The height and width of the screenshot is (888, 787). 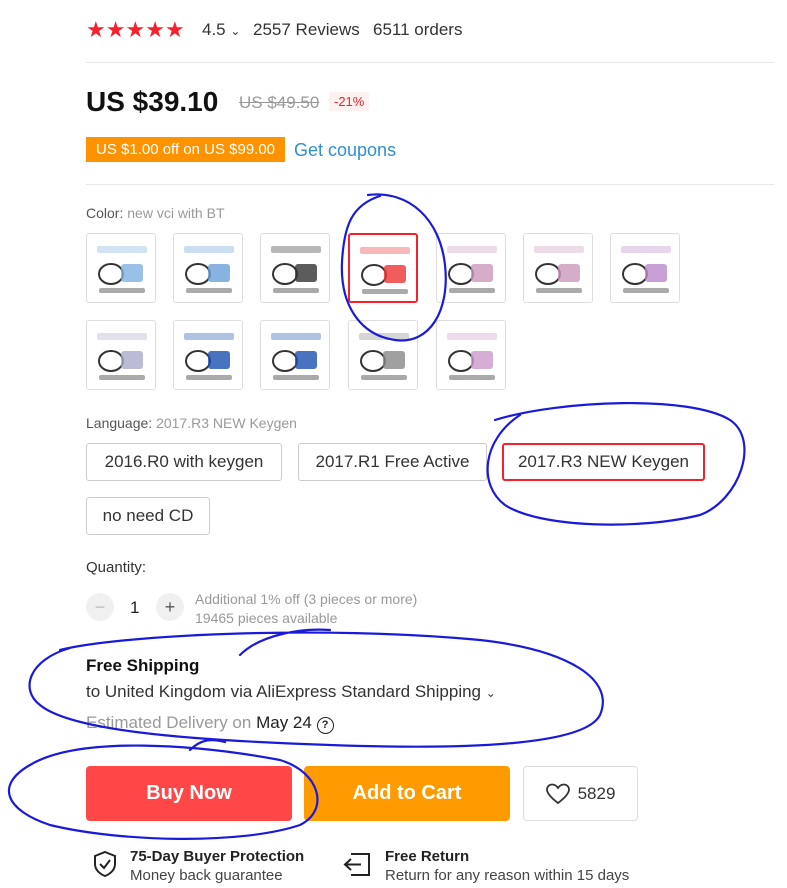 What do you see at coordinates (603, 462) in the screenshot?
I see `language-option-2017-r3: 2017.R3 NEW Keygen` at bounding box center [603, 462].